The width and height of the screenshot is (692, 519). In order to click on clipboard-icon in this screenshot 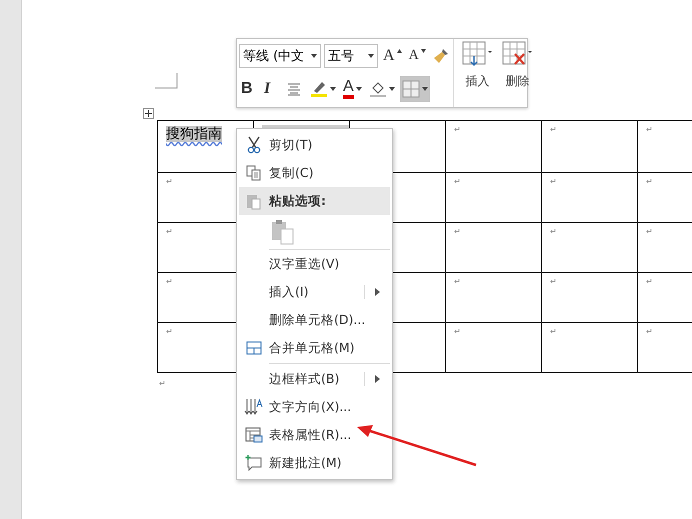, I will do `click(254, 201)`.